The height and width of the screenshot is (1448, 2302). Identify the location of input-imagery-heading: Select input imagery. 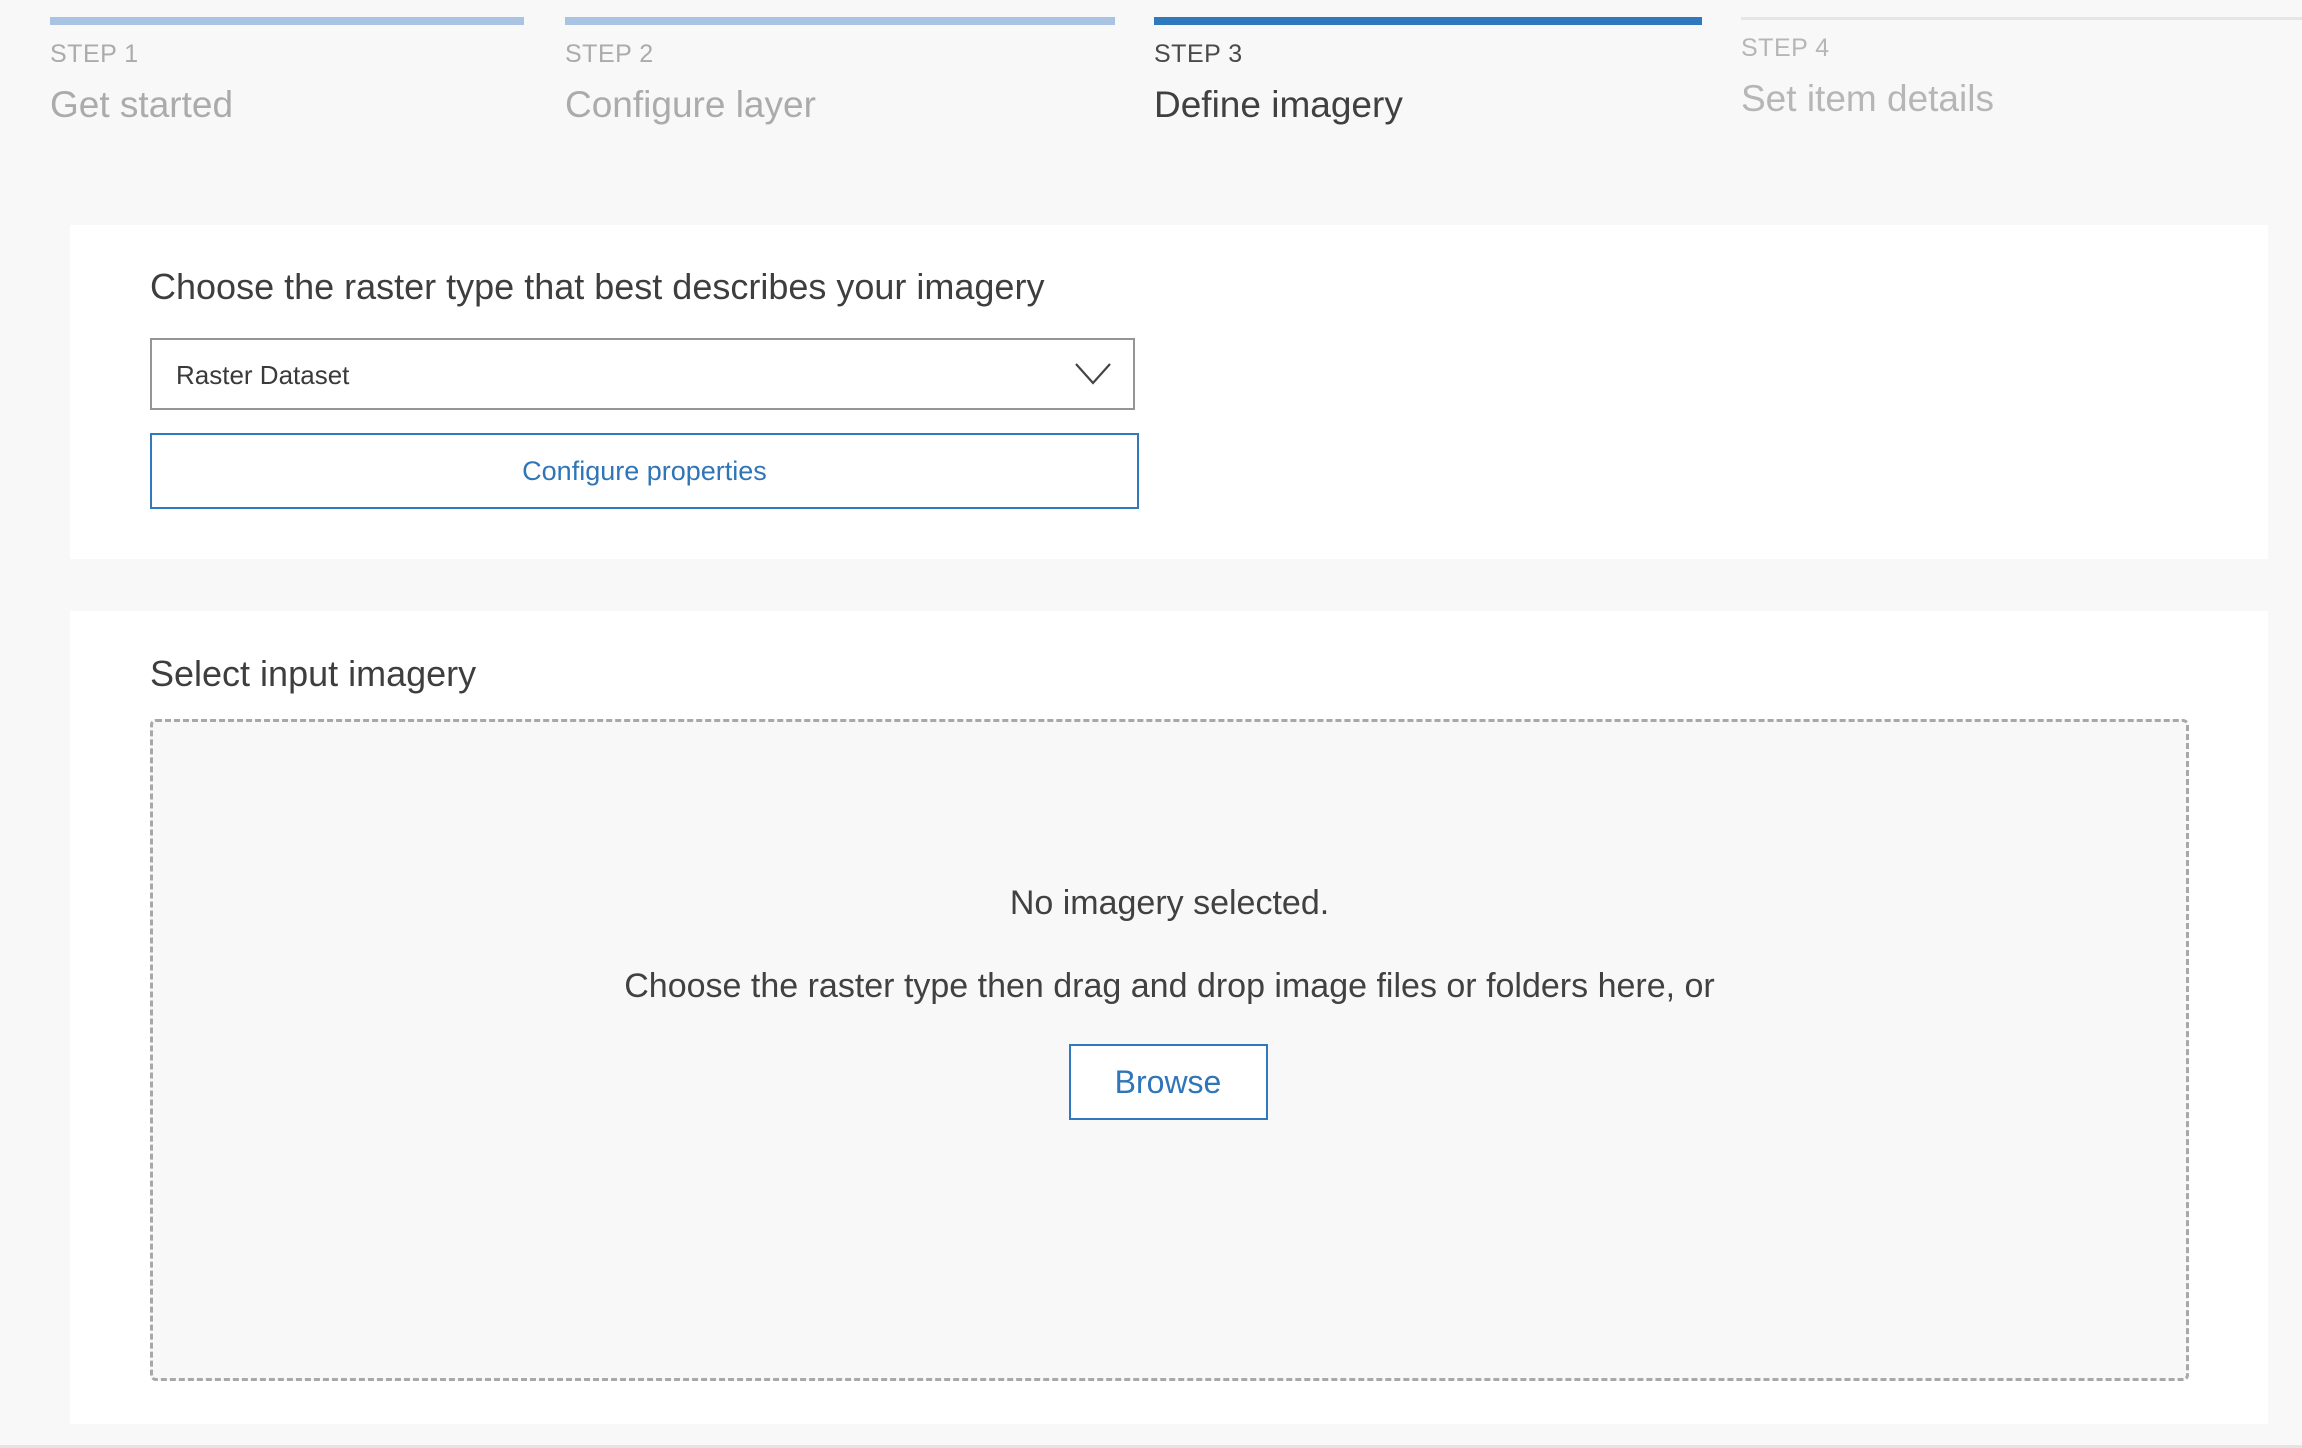
(313, 673).